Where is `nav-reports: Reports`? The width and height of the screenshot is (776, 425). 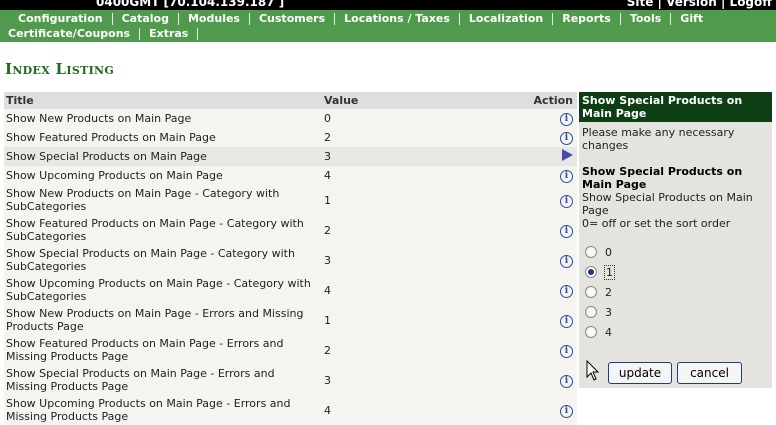
nav-reports: Reports is located at coordinates (587, 19).